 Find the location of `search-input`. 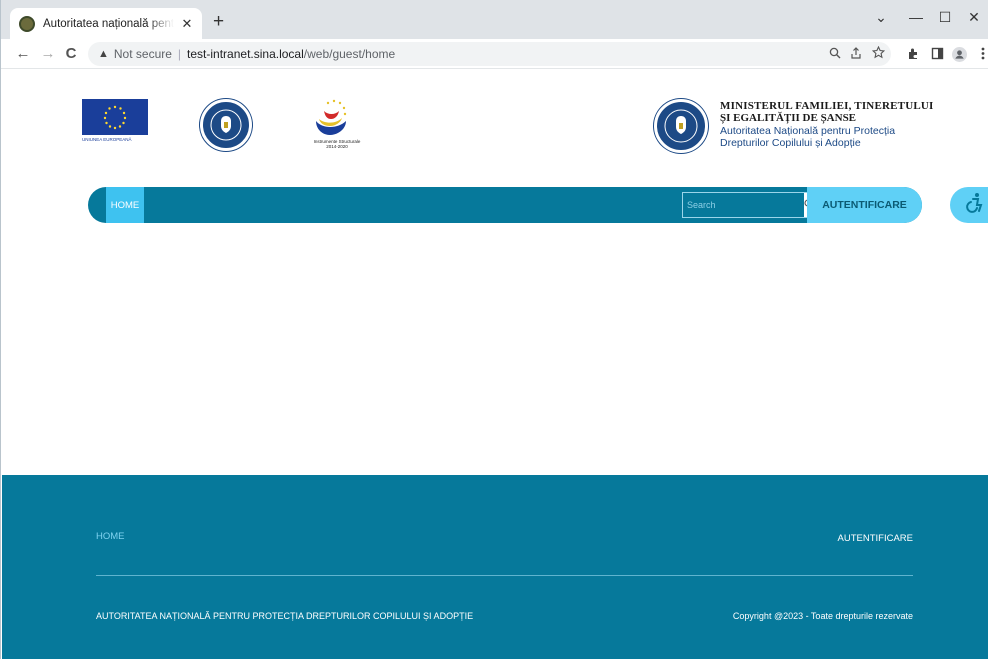

search-input is located at coordinates (743, 205).